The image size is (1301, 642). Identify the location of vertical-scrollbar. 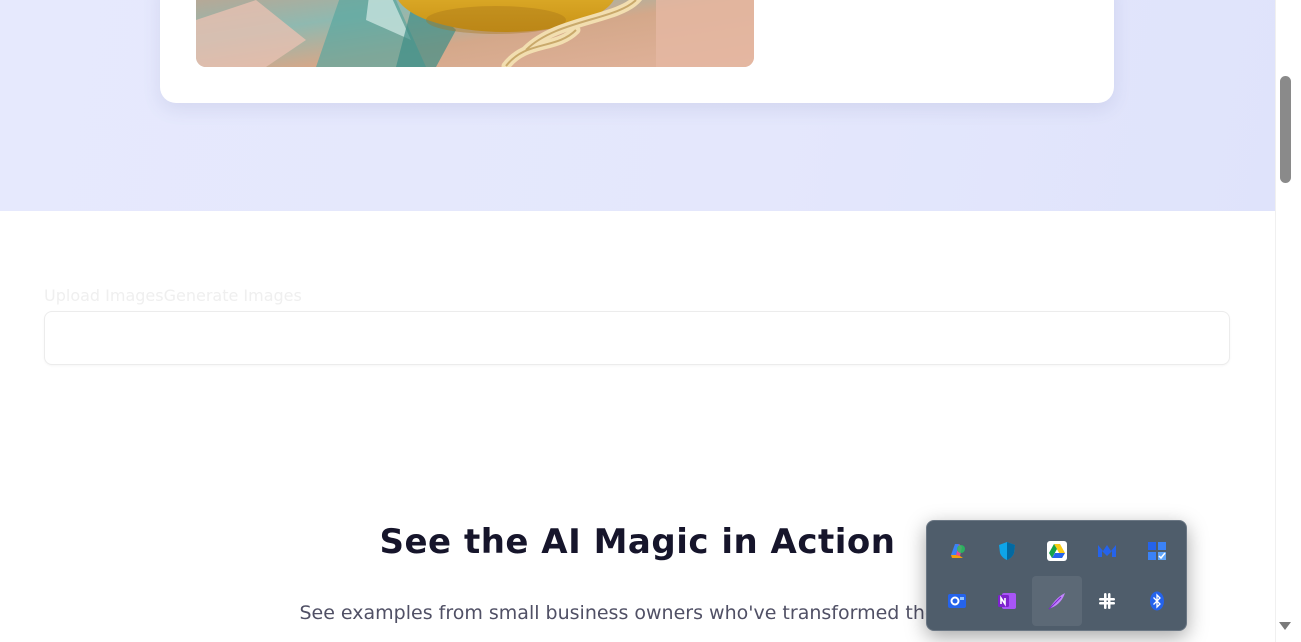
(1288, 321).